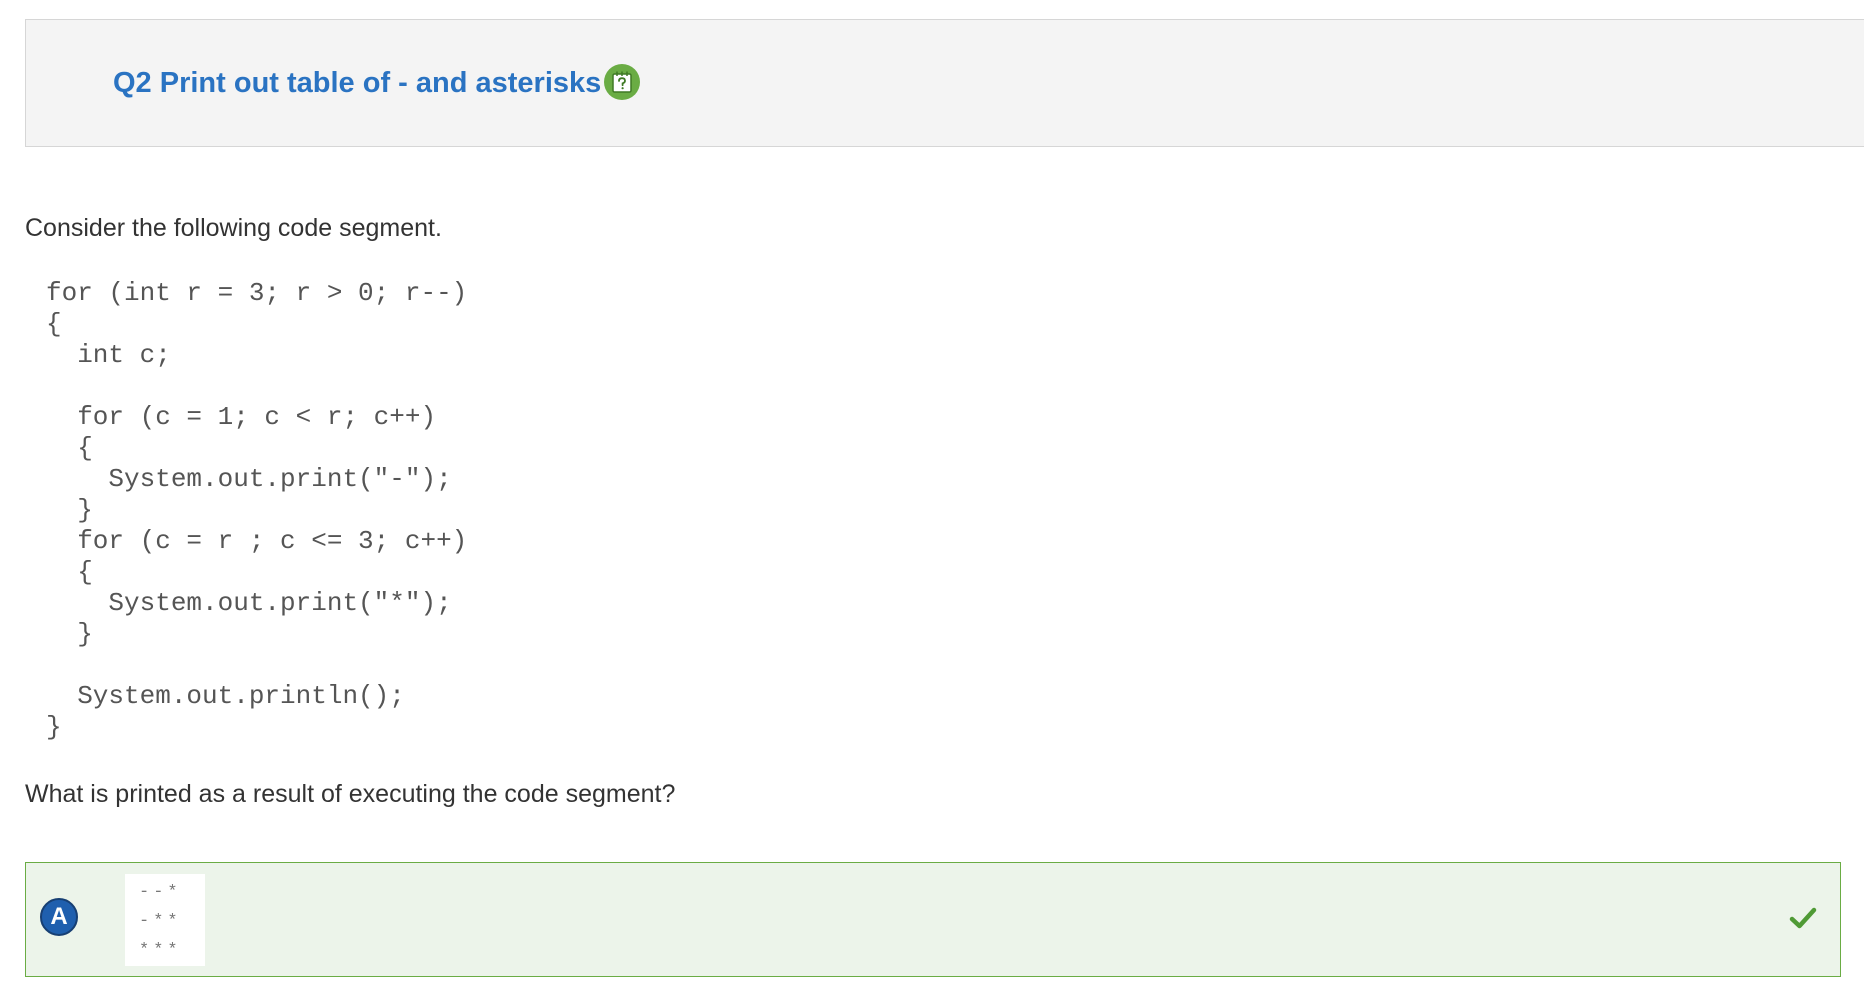  I want to click on code-line: int c;, so click(108, 355).